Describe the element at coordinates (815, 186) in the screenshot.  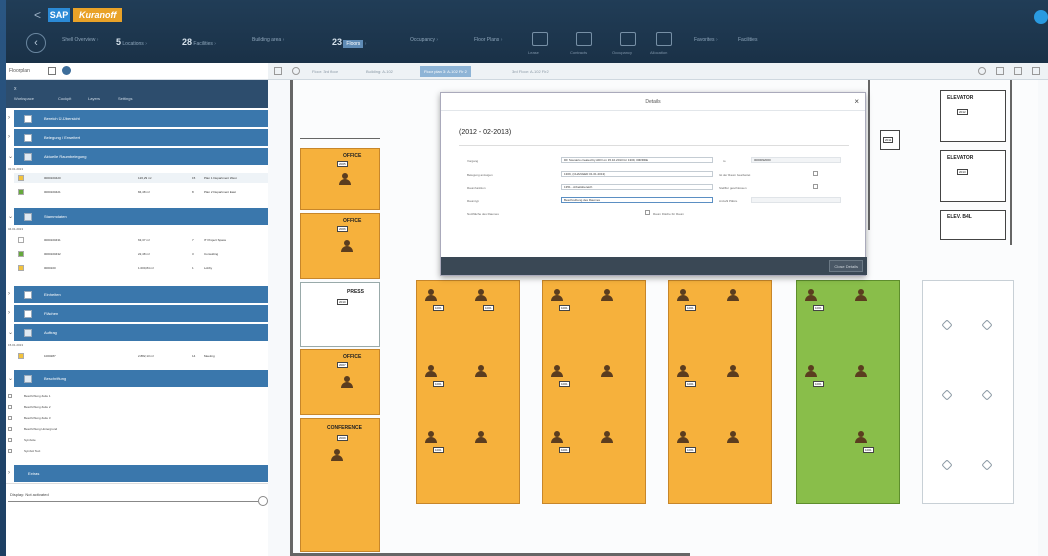
I see `closed-checkbox` at that location.